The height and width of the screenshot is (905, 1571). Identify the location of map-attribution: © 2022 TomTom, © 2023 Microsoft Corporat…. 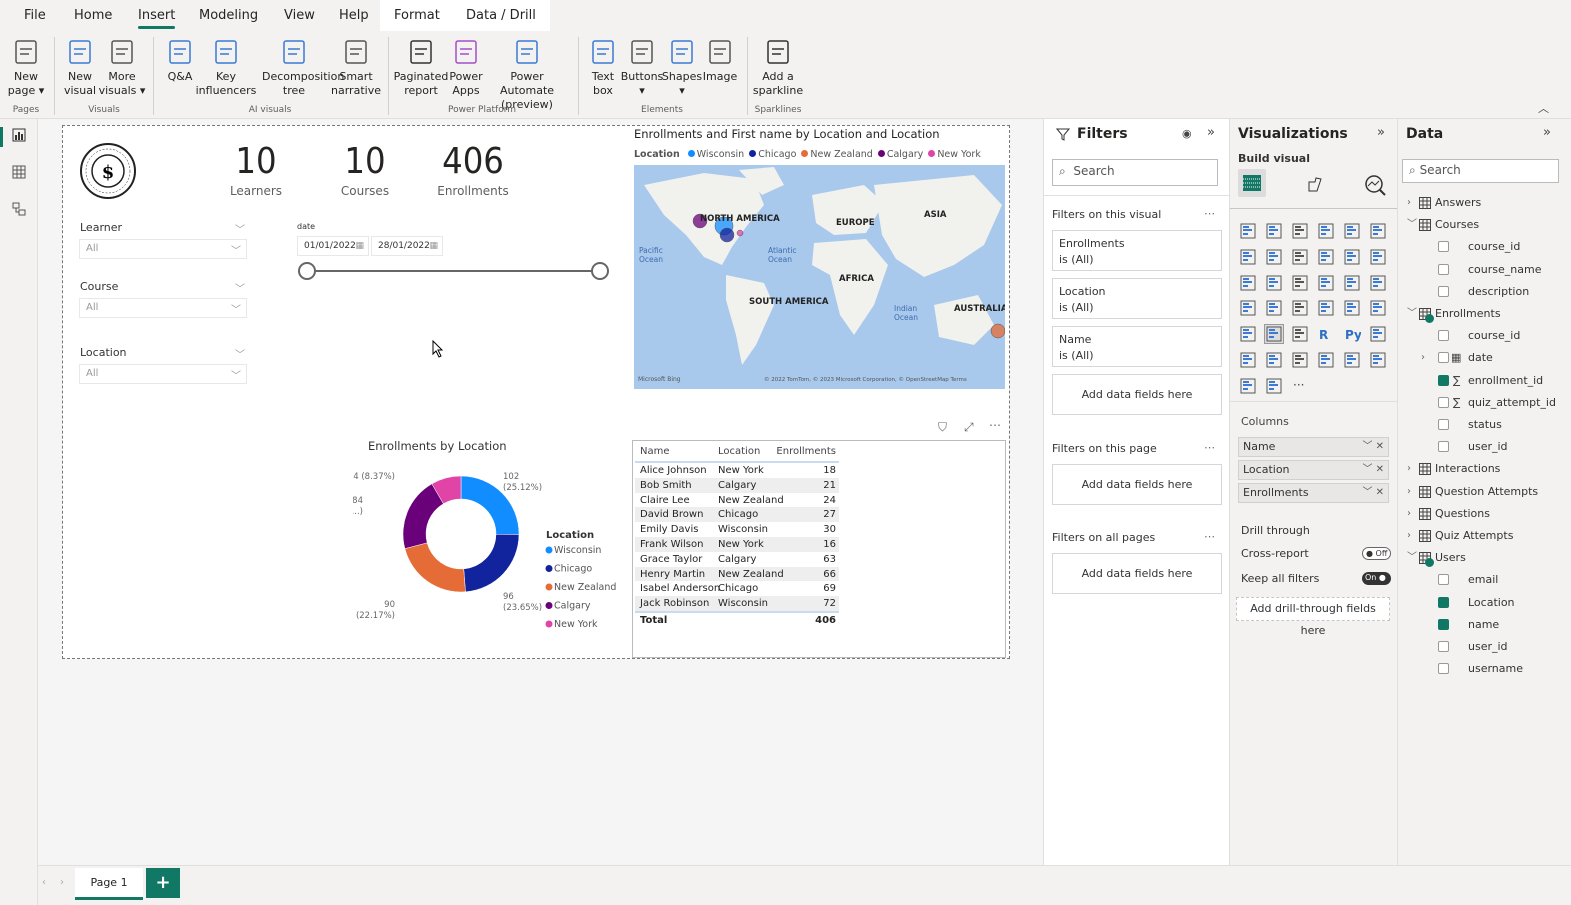
(865, 379).